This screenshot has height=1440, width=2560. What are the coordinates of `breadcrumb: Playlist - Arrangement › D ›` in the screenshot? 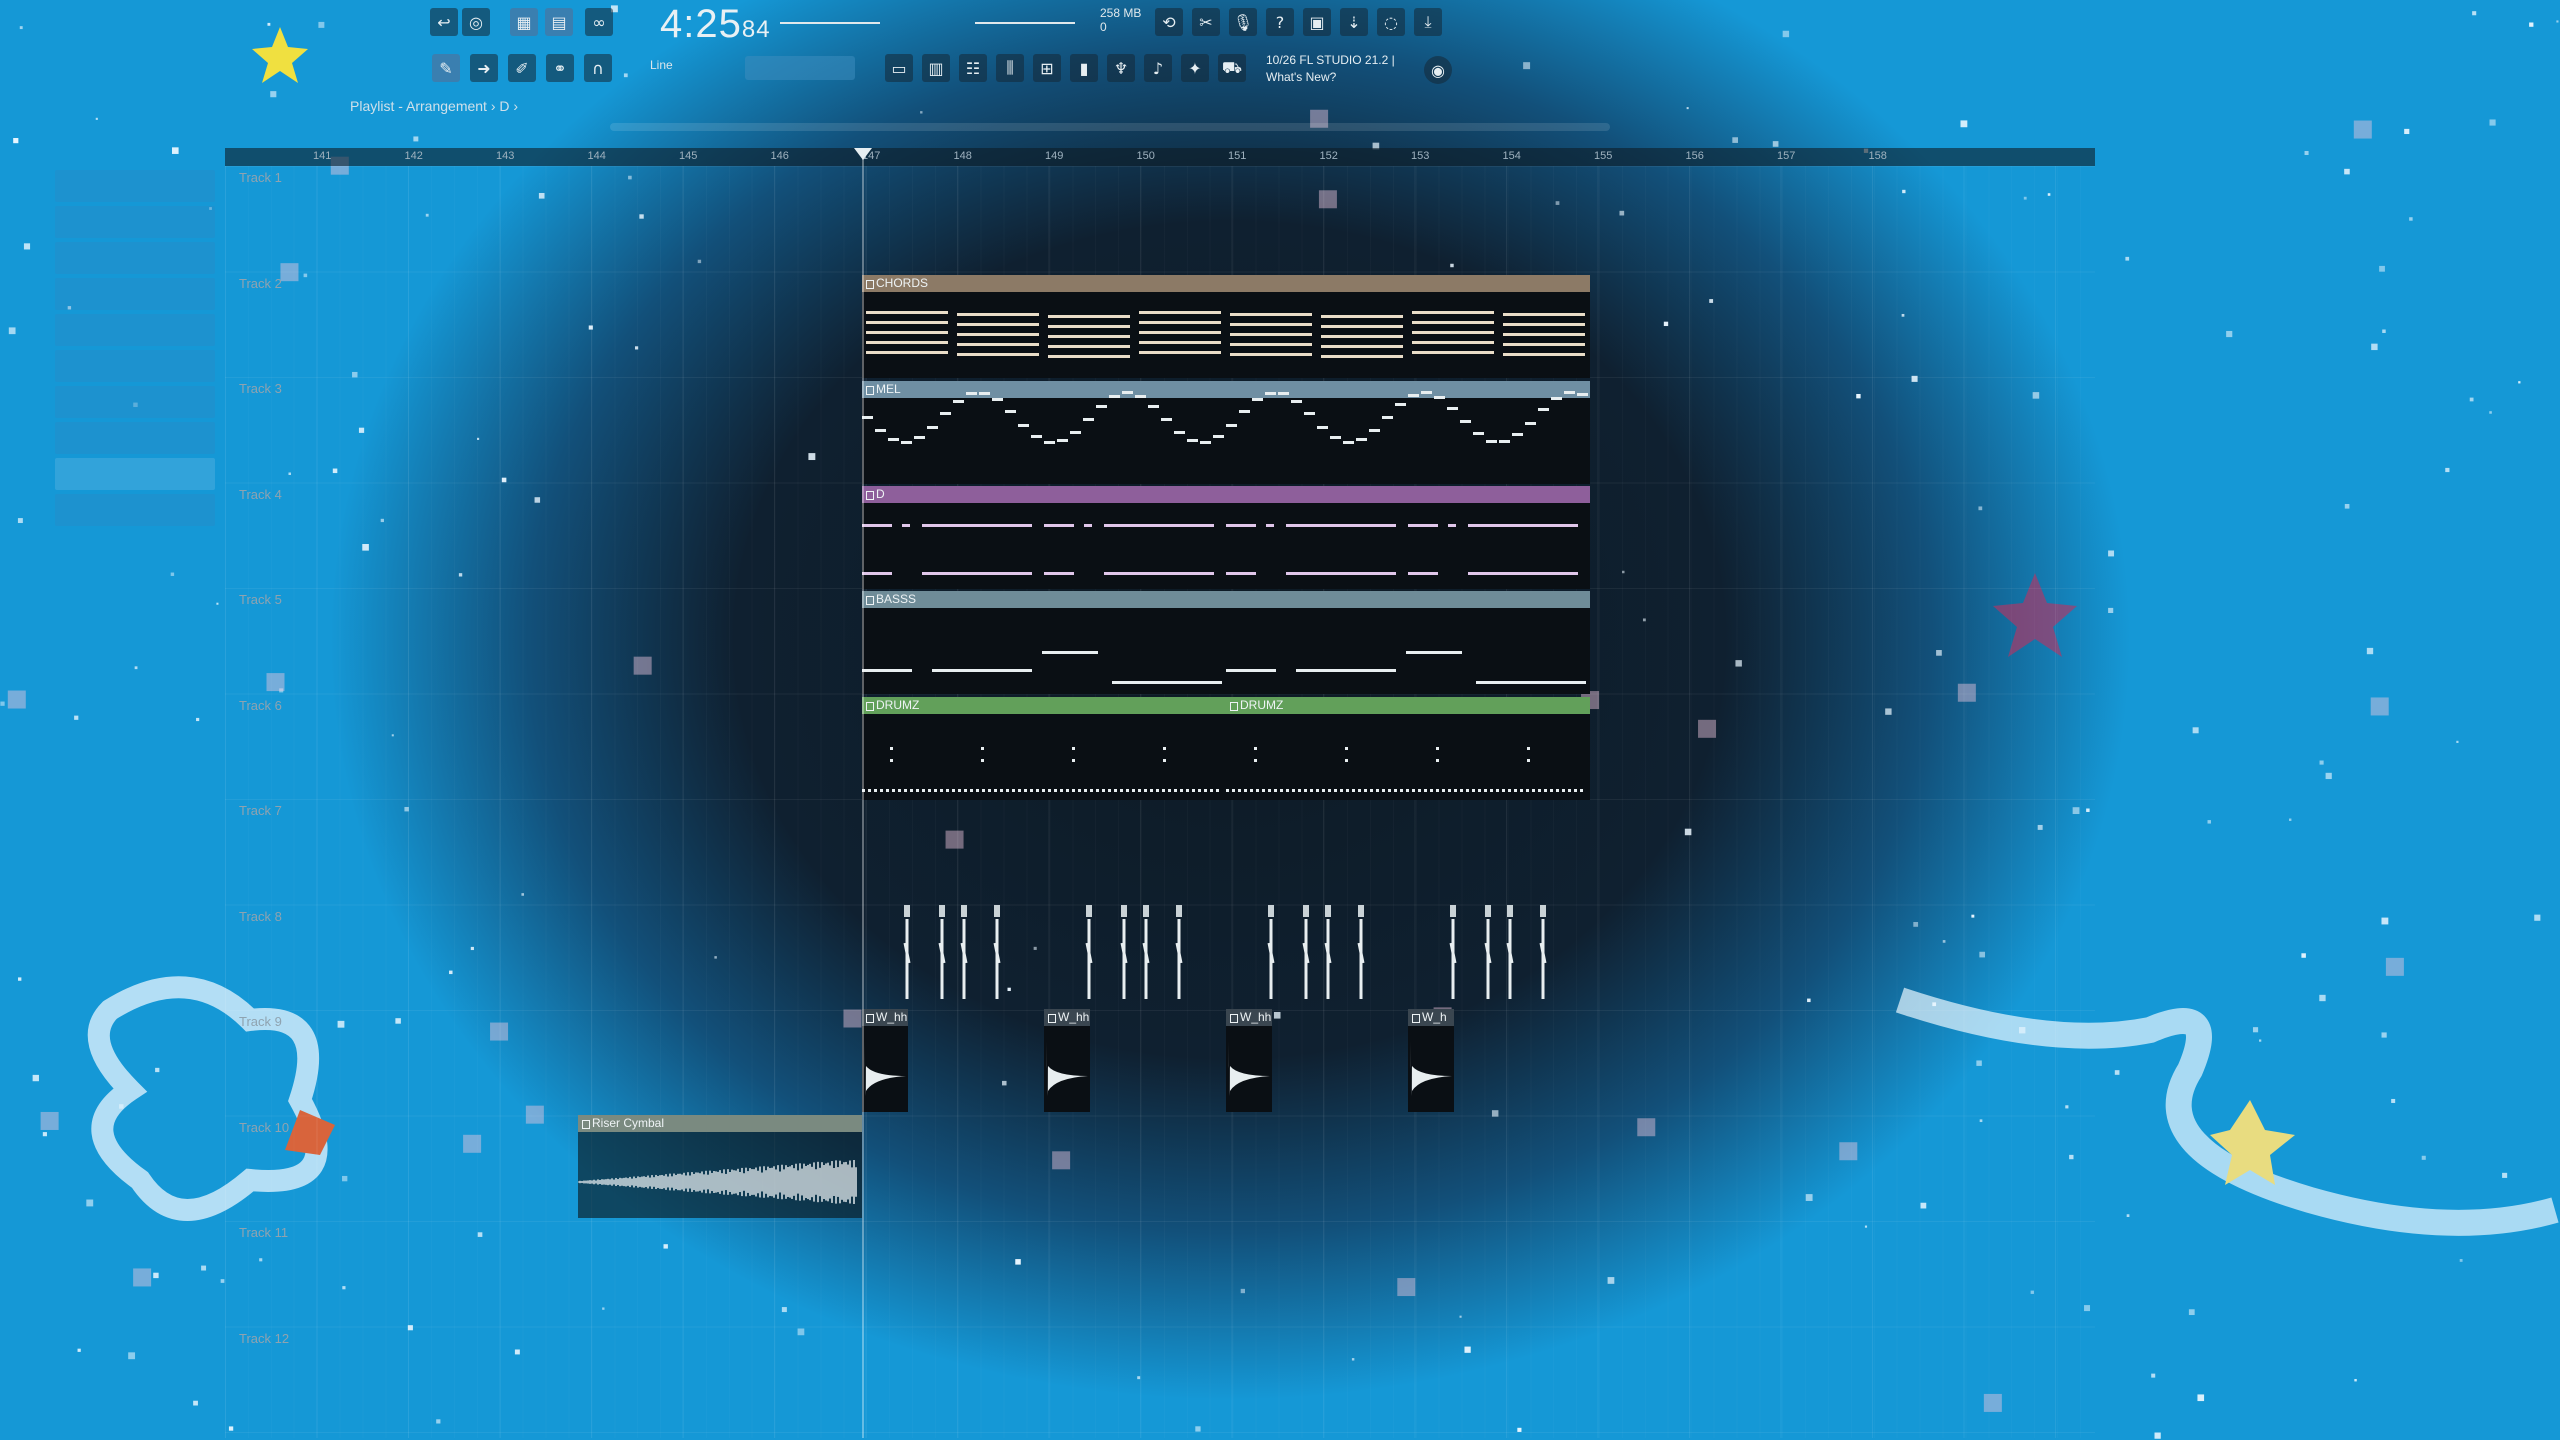 It's located at (434, 106).